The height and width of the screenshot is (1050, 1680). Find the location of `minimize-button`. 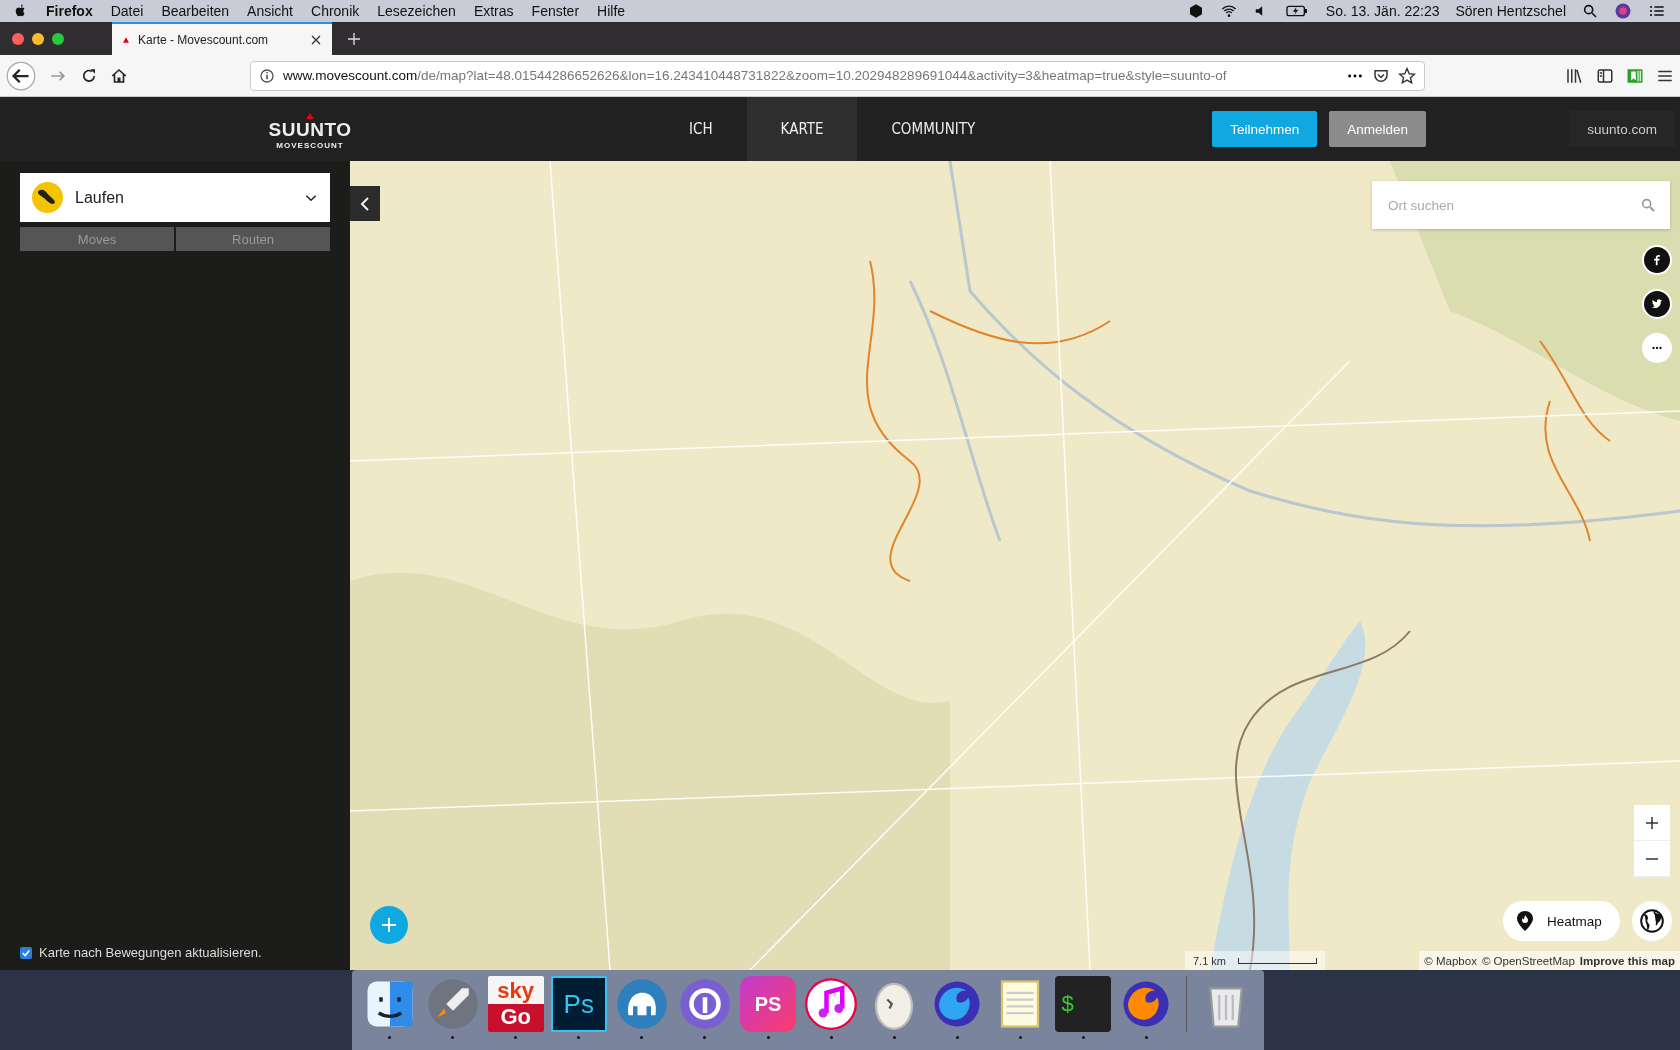

minimize-button is located at coordinates (38, 38).